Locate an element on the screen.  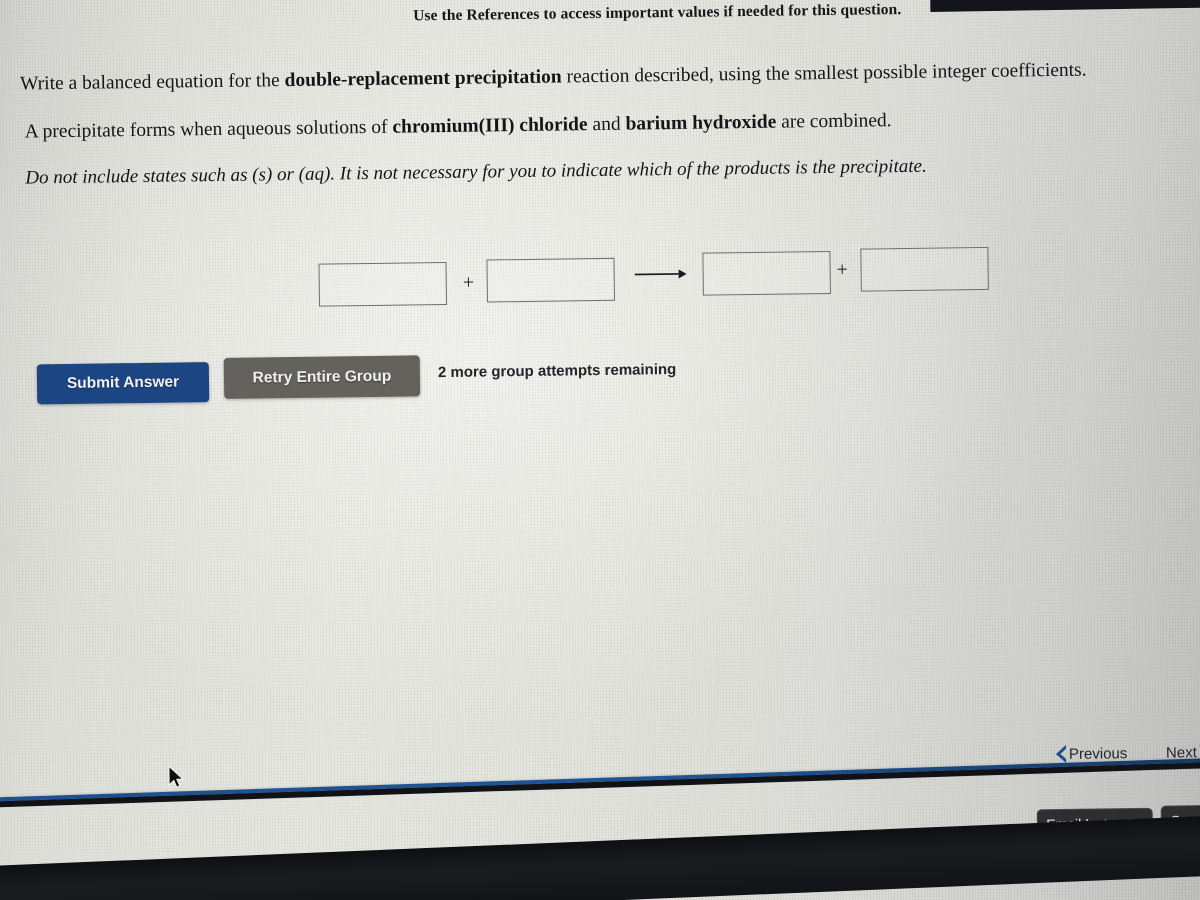
question-line-1-bold: double-replacement precipitation is located at coordinates (423, 79).